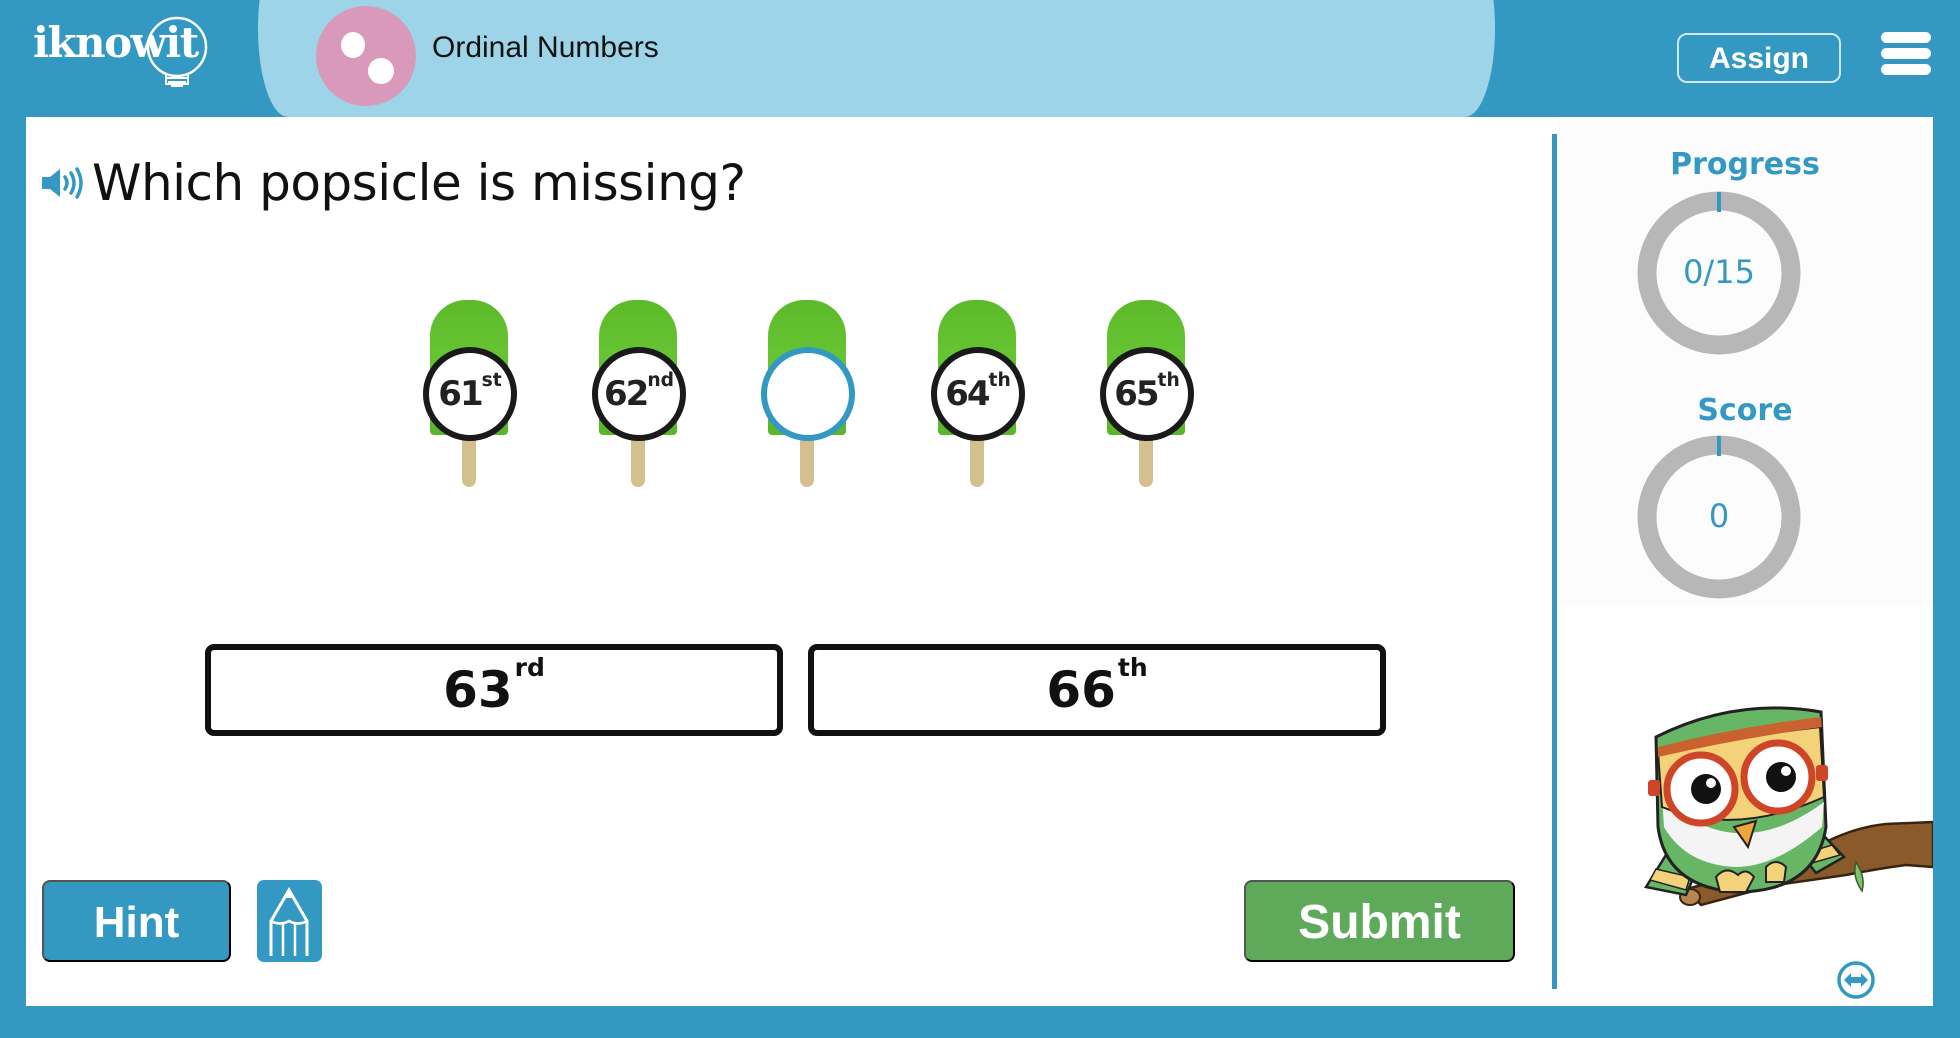 The height and width of the screenshot is (1038, 1960). I want to click on iknowit-logo: iknowit, so click(130, 52).